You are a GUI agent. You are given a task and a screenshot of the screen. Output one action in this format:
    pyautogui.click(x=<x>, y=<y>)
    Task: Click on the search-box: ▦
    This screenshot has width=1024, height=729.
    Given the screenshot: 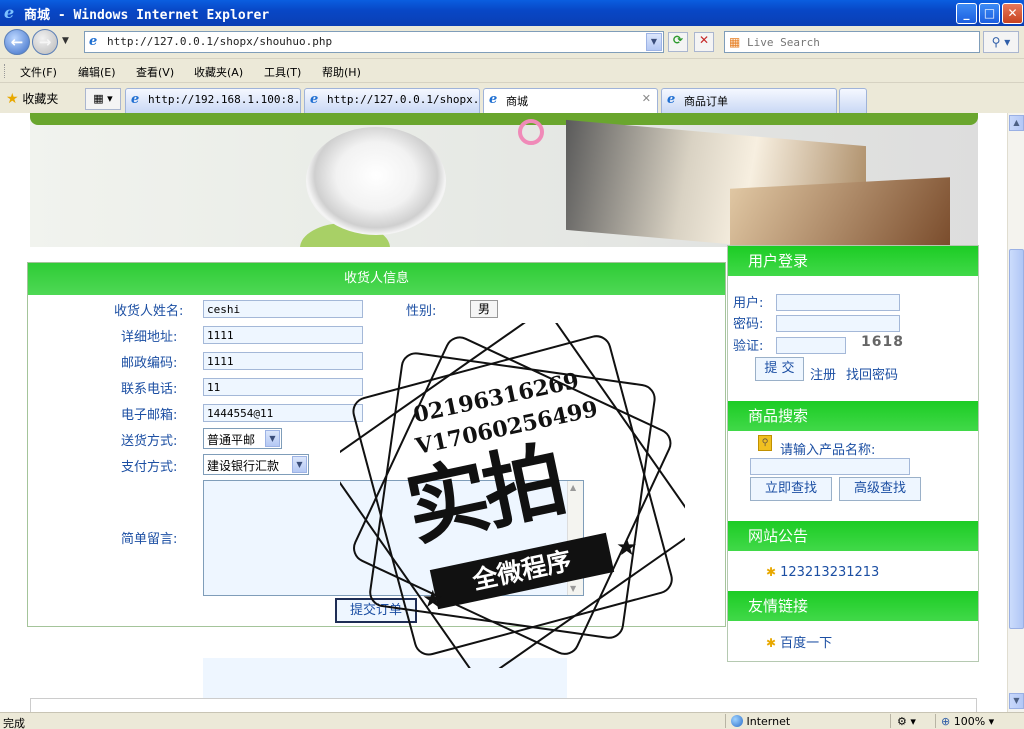 What is the action you would take?
    pyautogui.click(x=852, y=42)
    